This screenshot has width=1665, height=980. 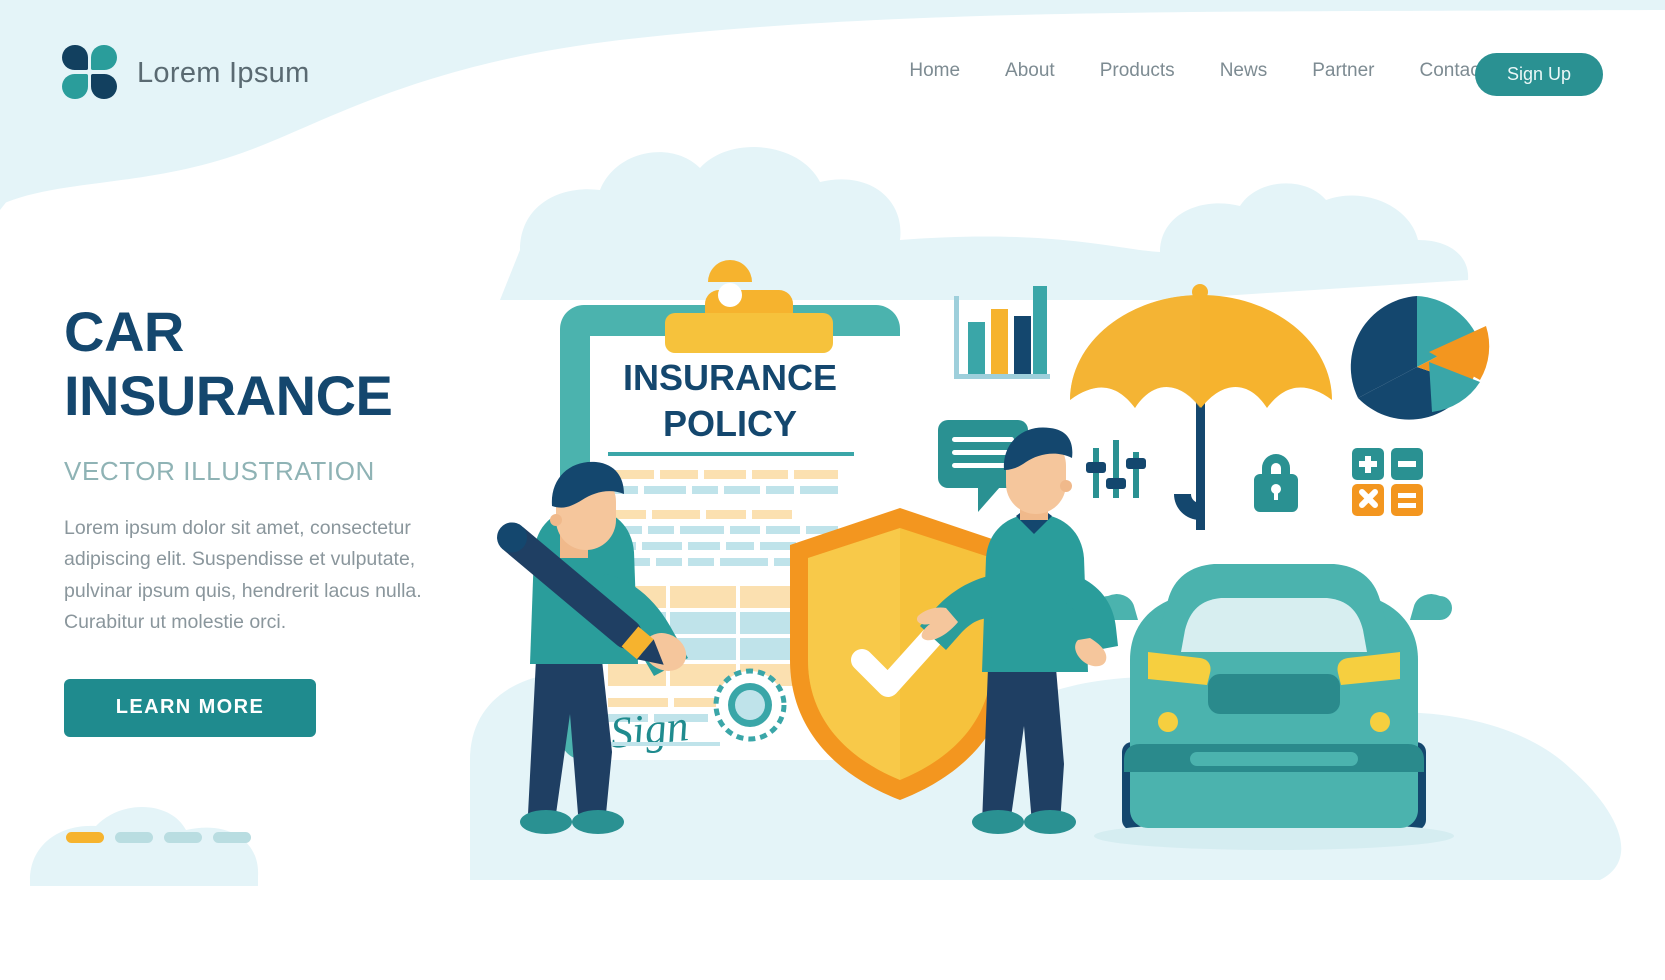 What do you see at coordinates (104, 57) in the screenshot?
I see `logo-petal-top-right` at bounding box center [104, 57].